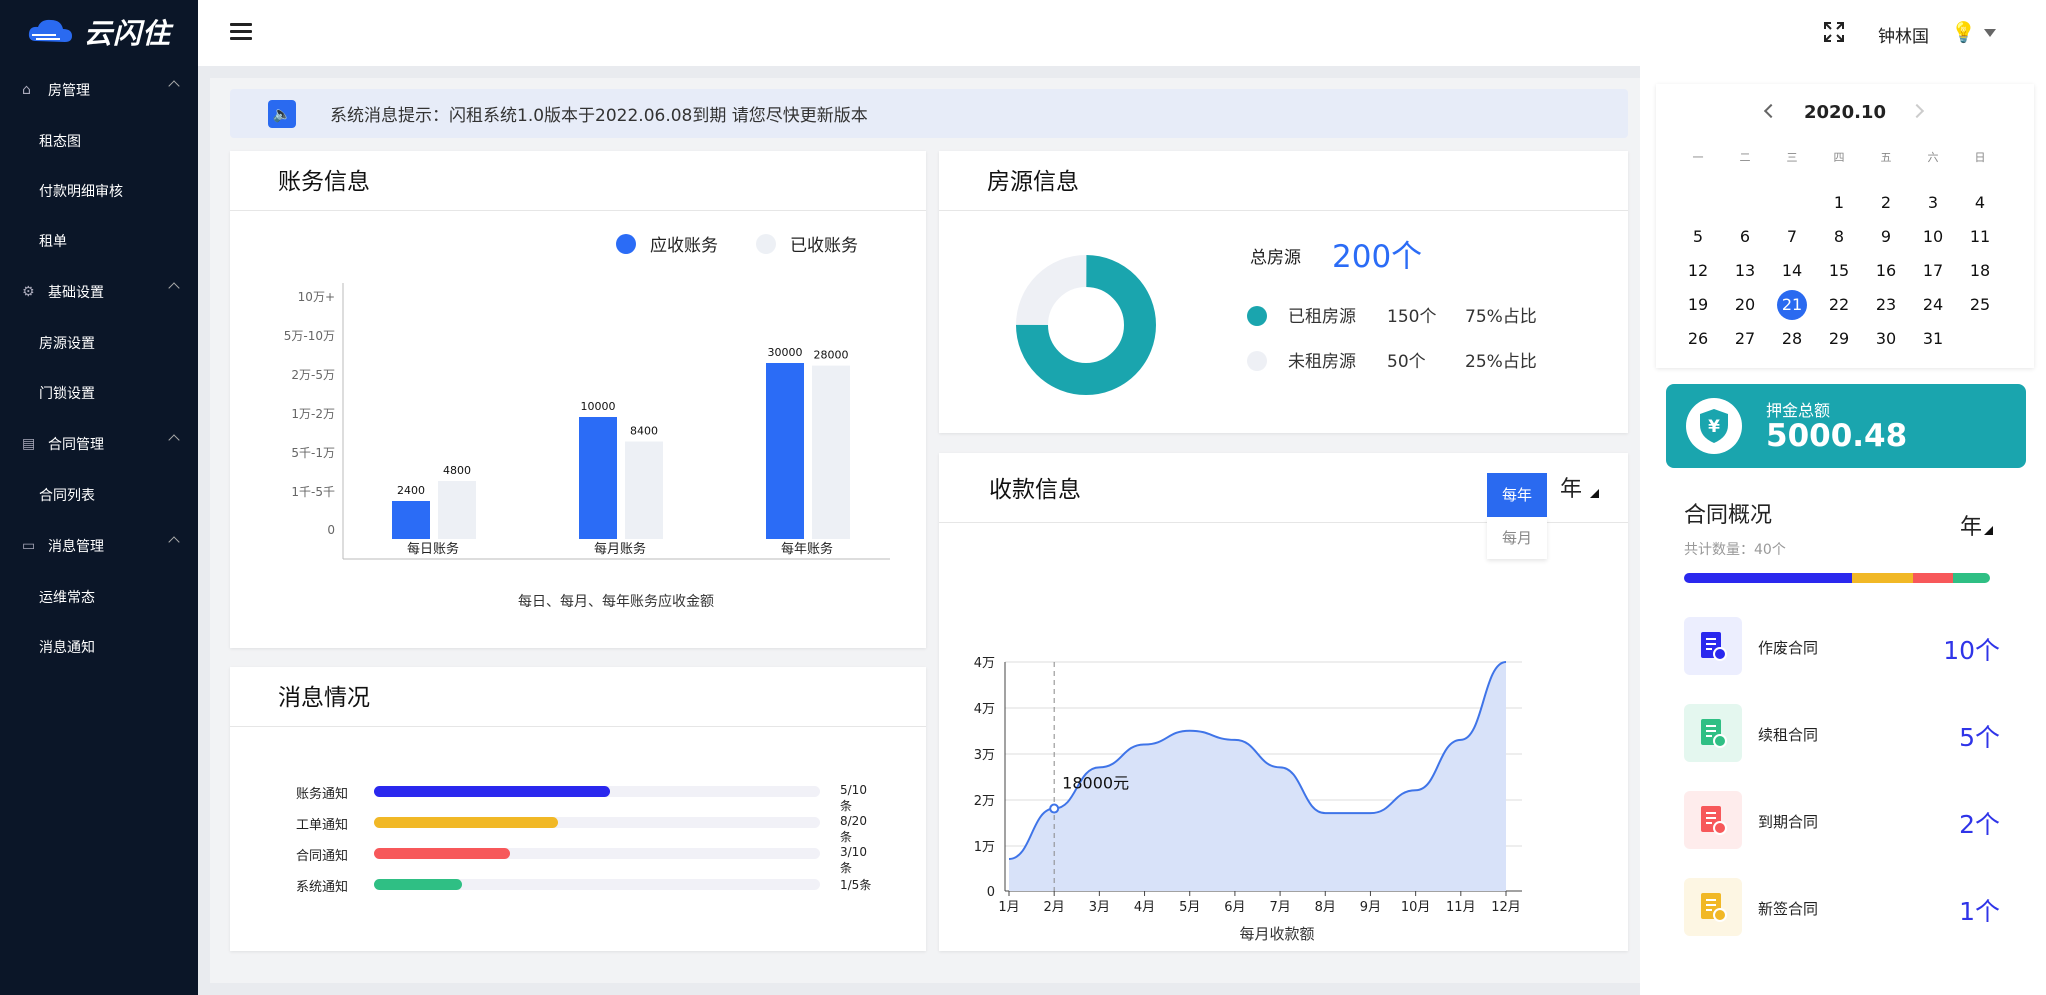 The height and width of the screenshot is (995, 2046). I want to click on sidebar-item: 消息通知, so click(99, 647).